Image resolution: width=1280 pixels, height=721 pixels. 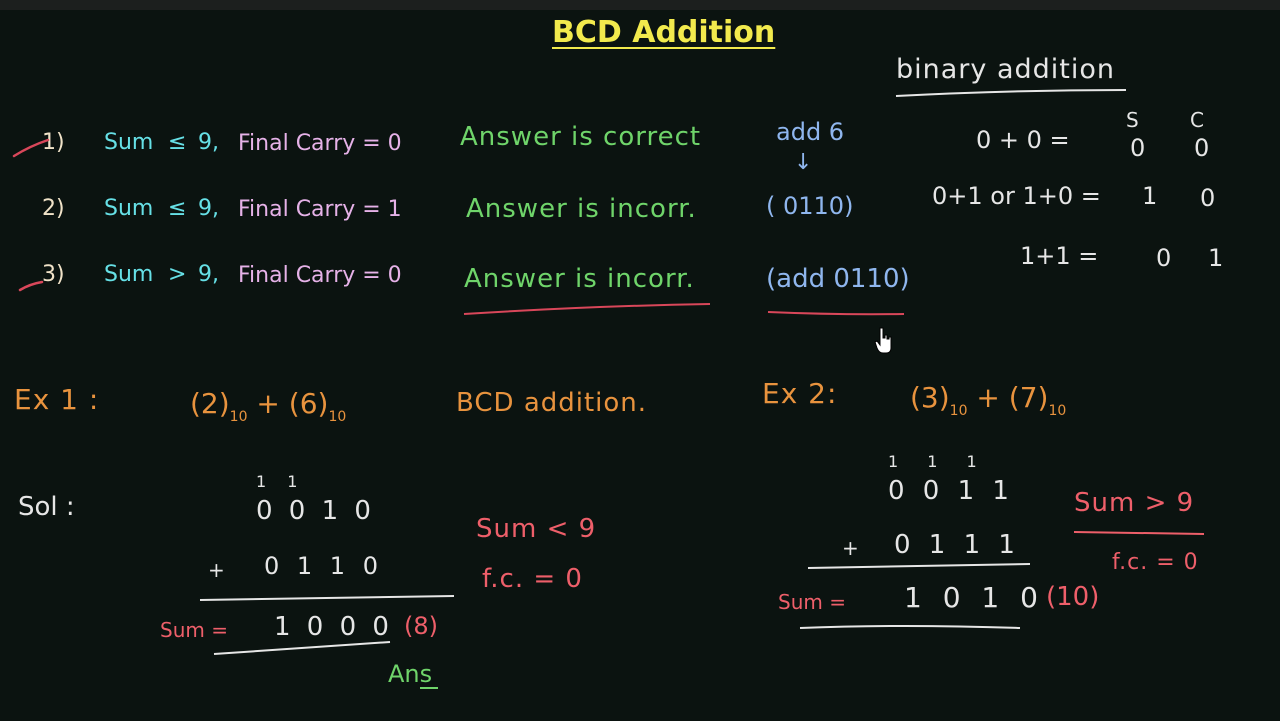 I want to click on top-bar, so click(x=640, y=5).